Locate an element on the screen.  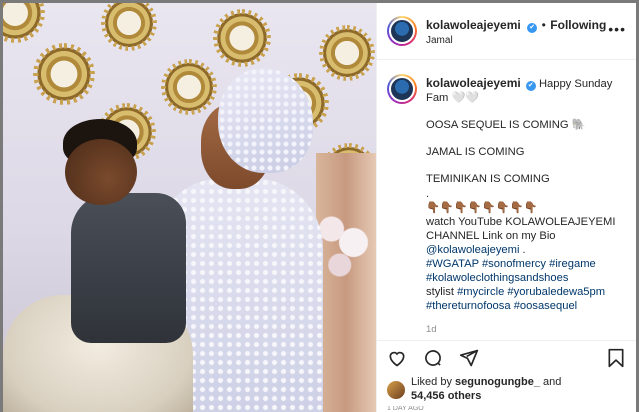
likes-row: Liked by segunogungbe_ and 54,456 others is located at coordinates (506, 390).